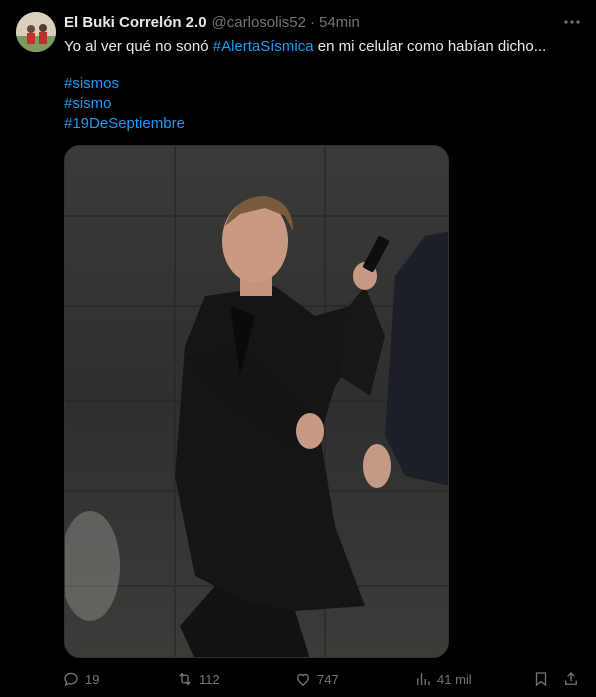 The image size is (596, 697). What do you see at coordinates (209, 679) in the screenshot?
I see `retweet-count: 112` at bounding box center [209, 679].